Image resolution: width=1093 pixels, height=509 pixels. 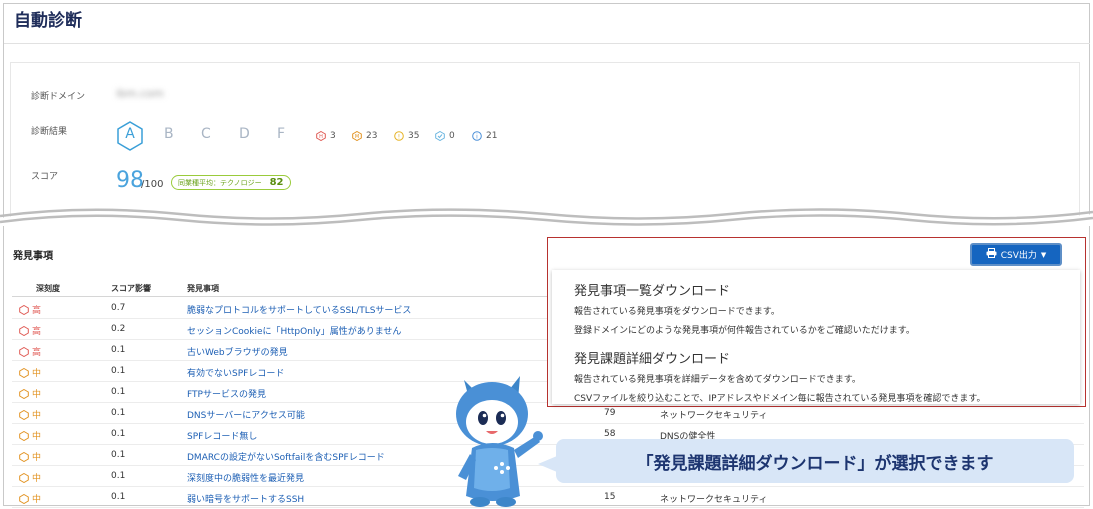 I want to click on score-max: /100, so click(x=152, y=184).